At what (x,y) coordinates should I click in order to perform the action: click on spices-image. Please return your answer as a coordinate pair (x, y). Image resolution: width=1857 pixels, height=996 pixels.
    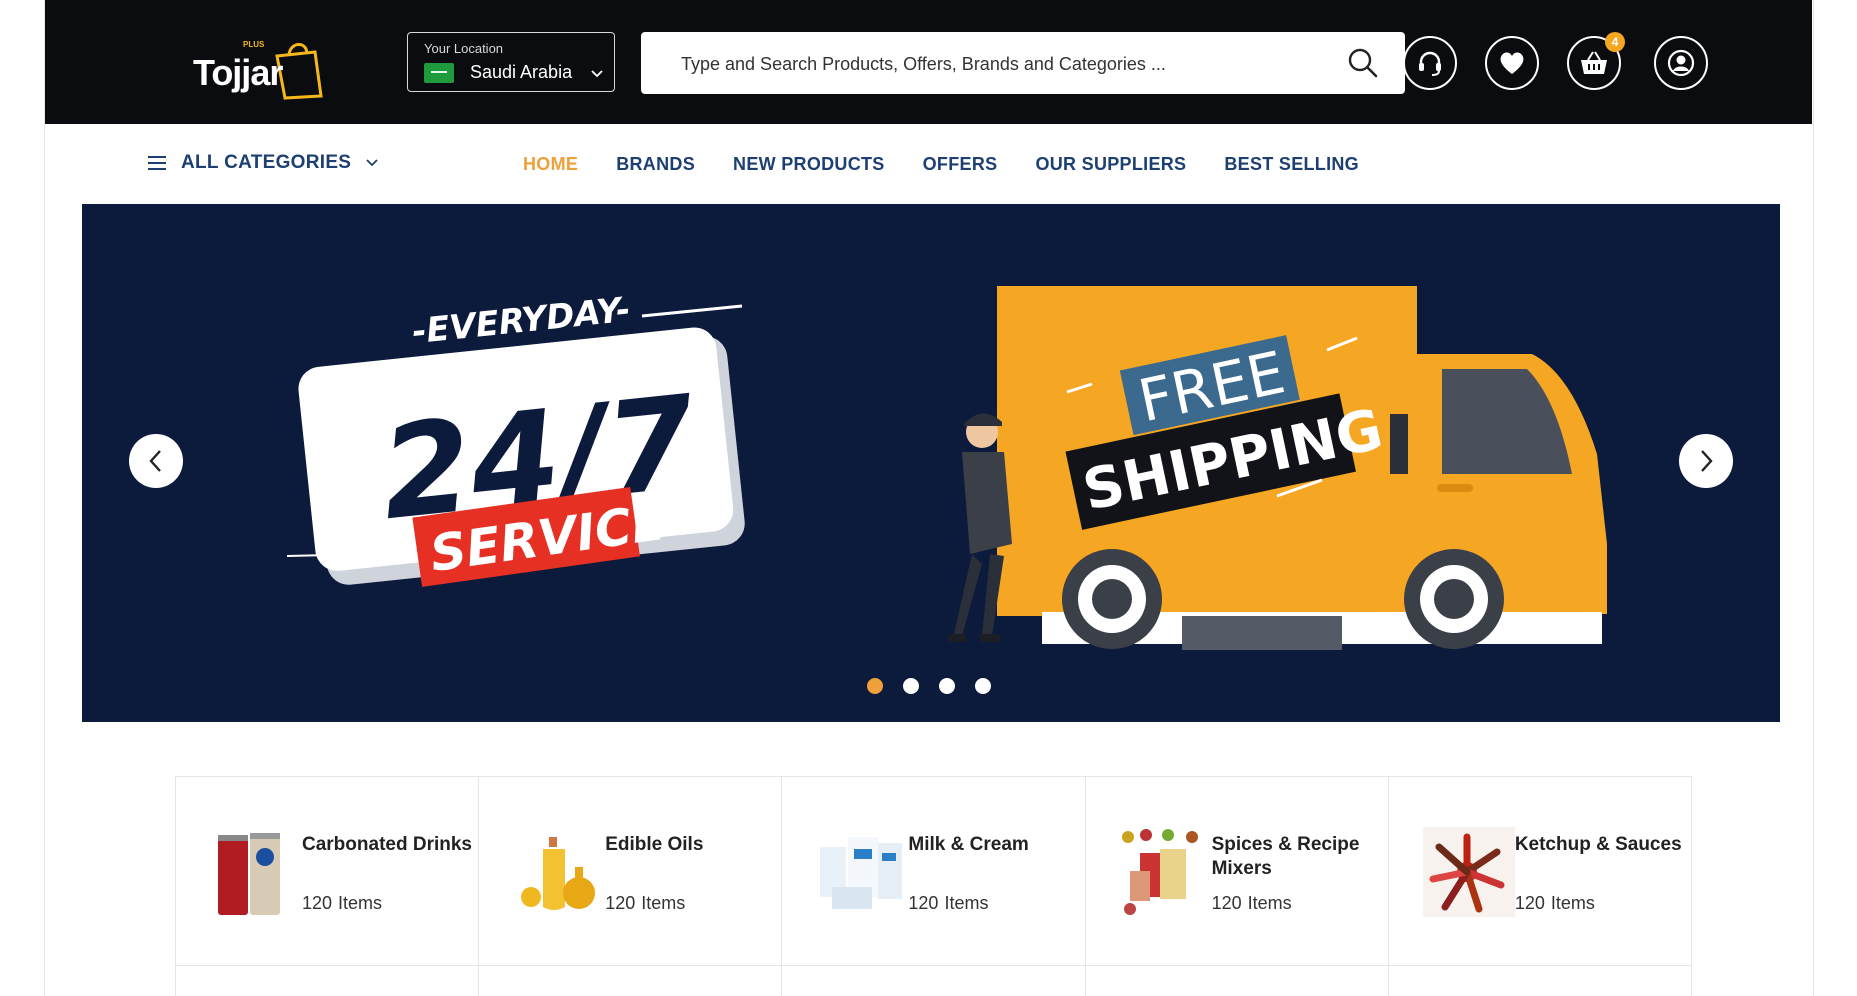
    Looking at the image, I should click on (1159, 872).